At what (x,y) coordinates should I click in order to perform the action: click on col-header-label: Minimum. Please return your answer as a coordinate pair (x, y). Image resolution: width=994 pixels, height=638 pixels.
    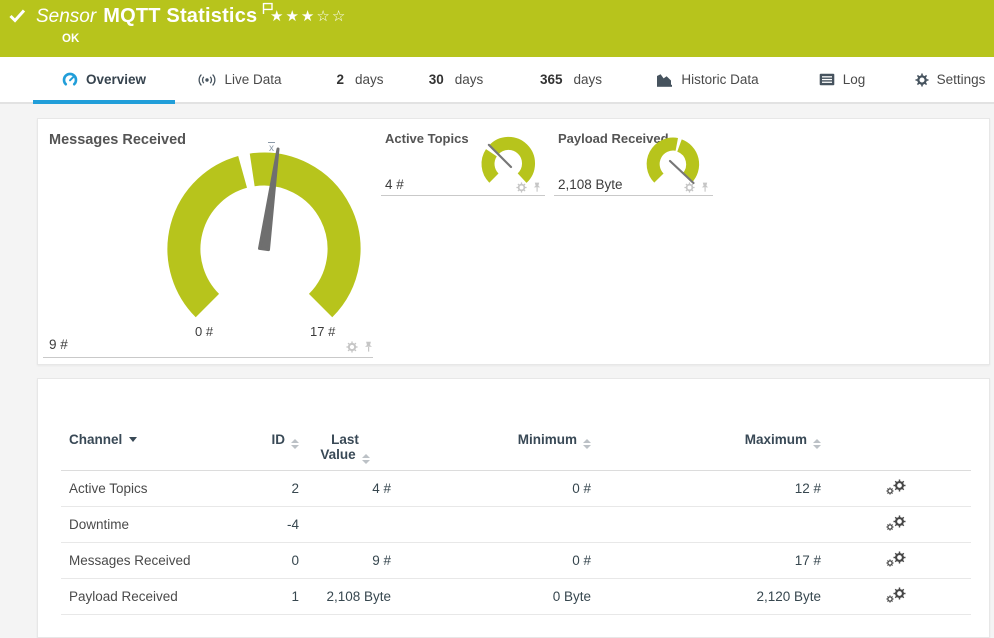
    Looking at the image, I should click on (547, 439).